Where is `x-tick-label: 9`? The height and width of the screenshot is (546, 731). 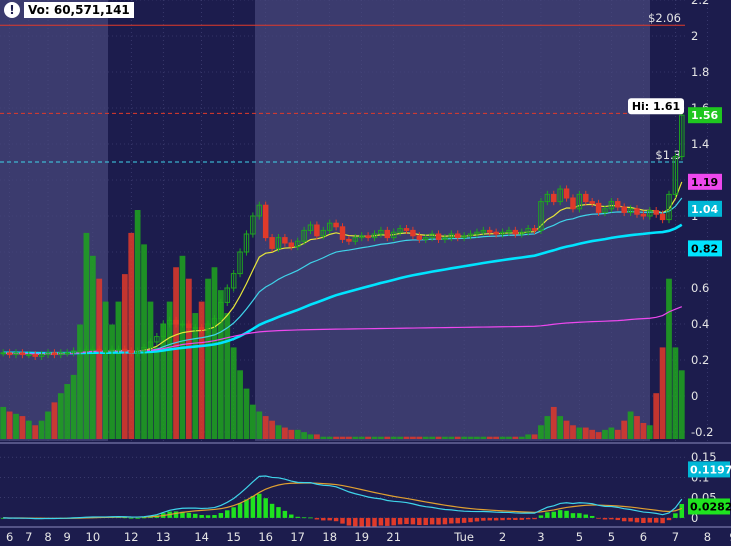
x-tick-label: 9 is located at coordinates (67, 537).